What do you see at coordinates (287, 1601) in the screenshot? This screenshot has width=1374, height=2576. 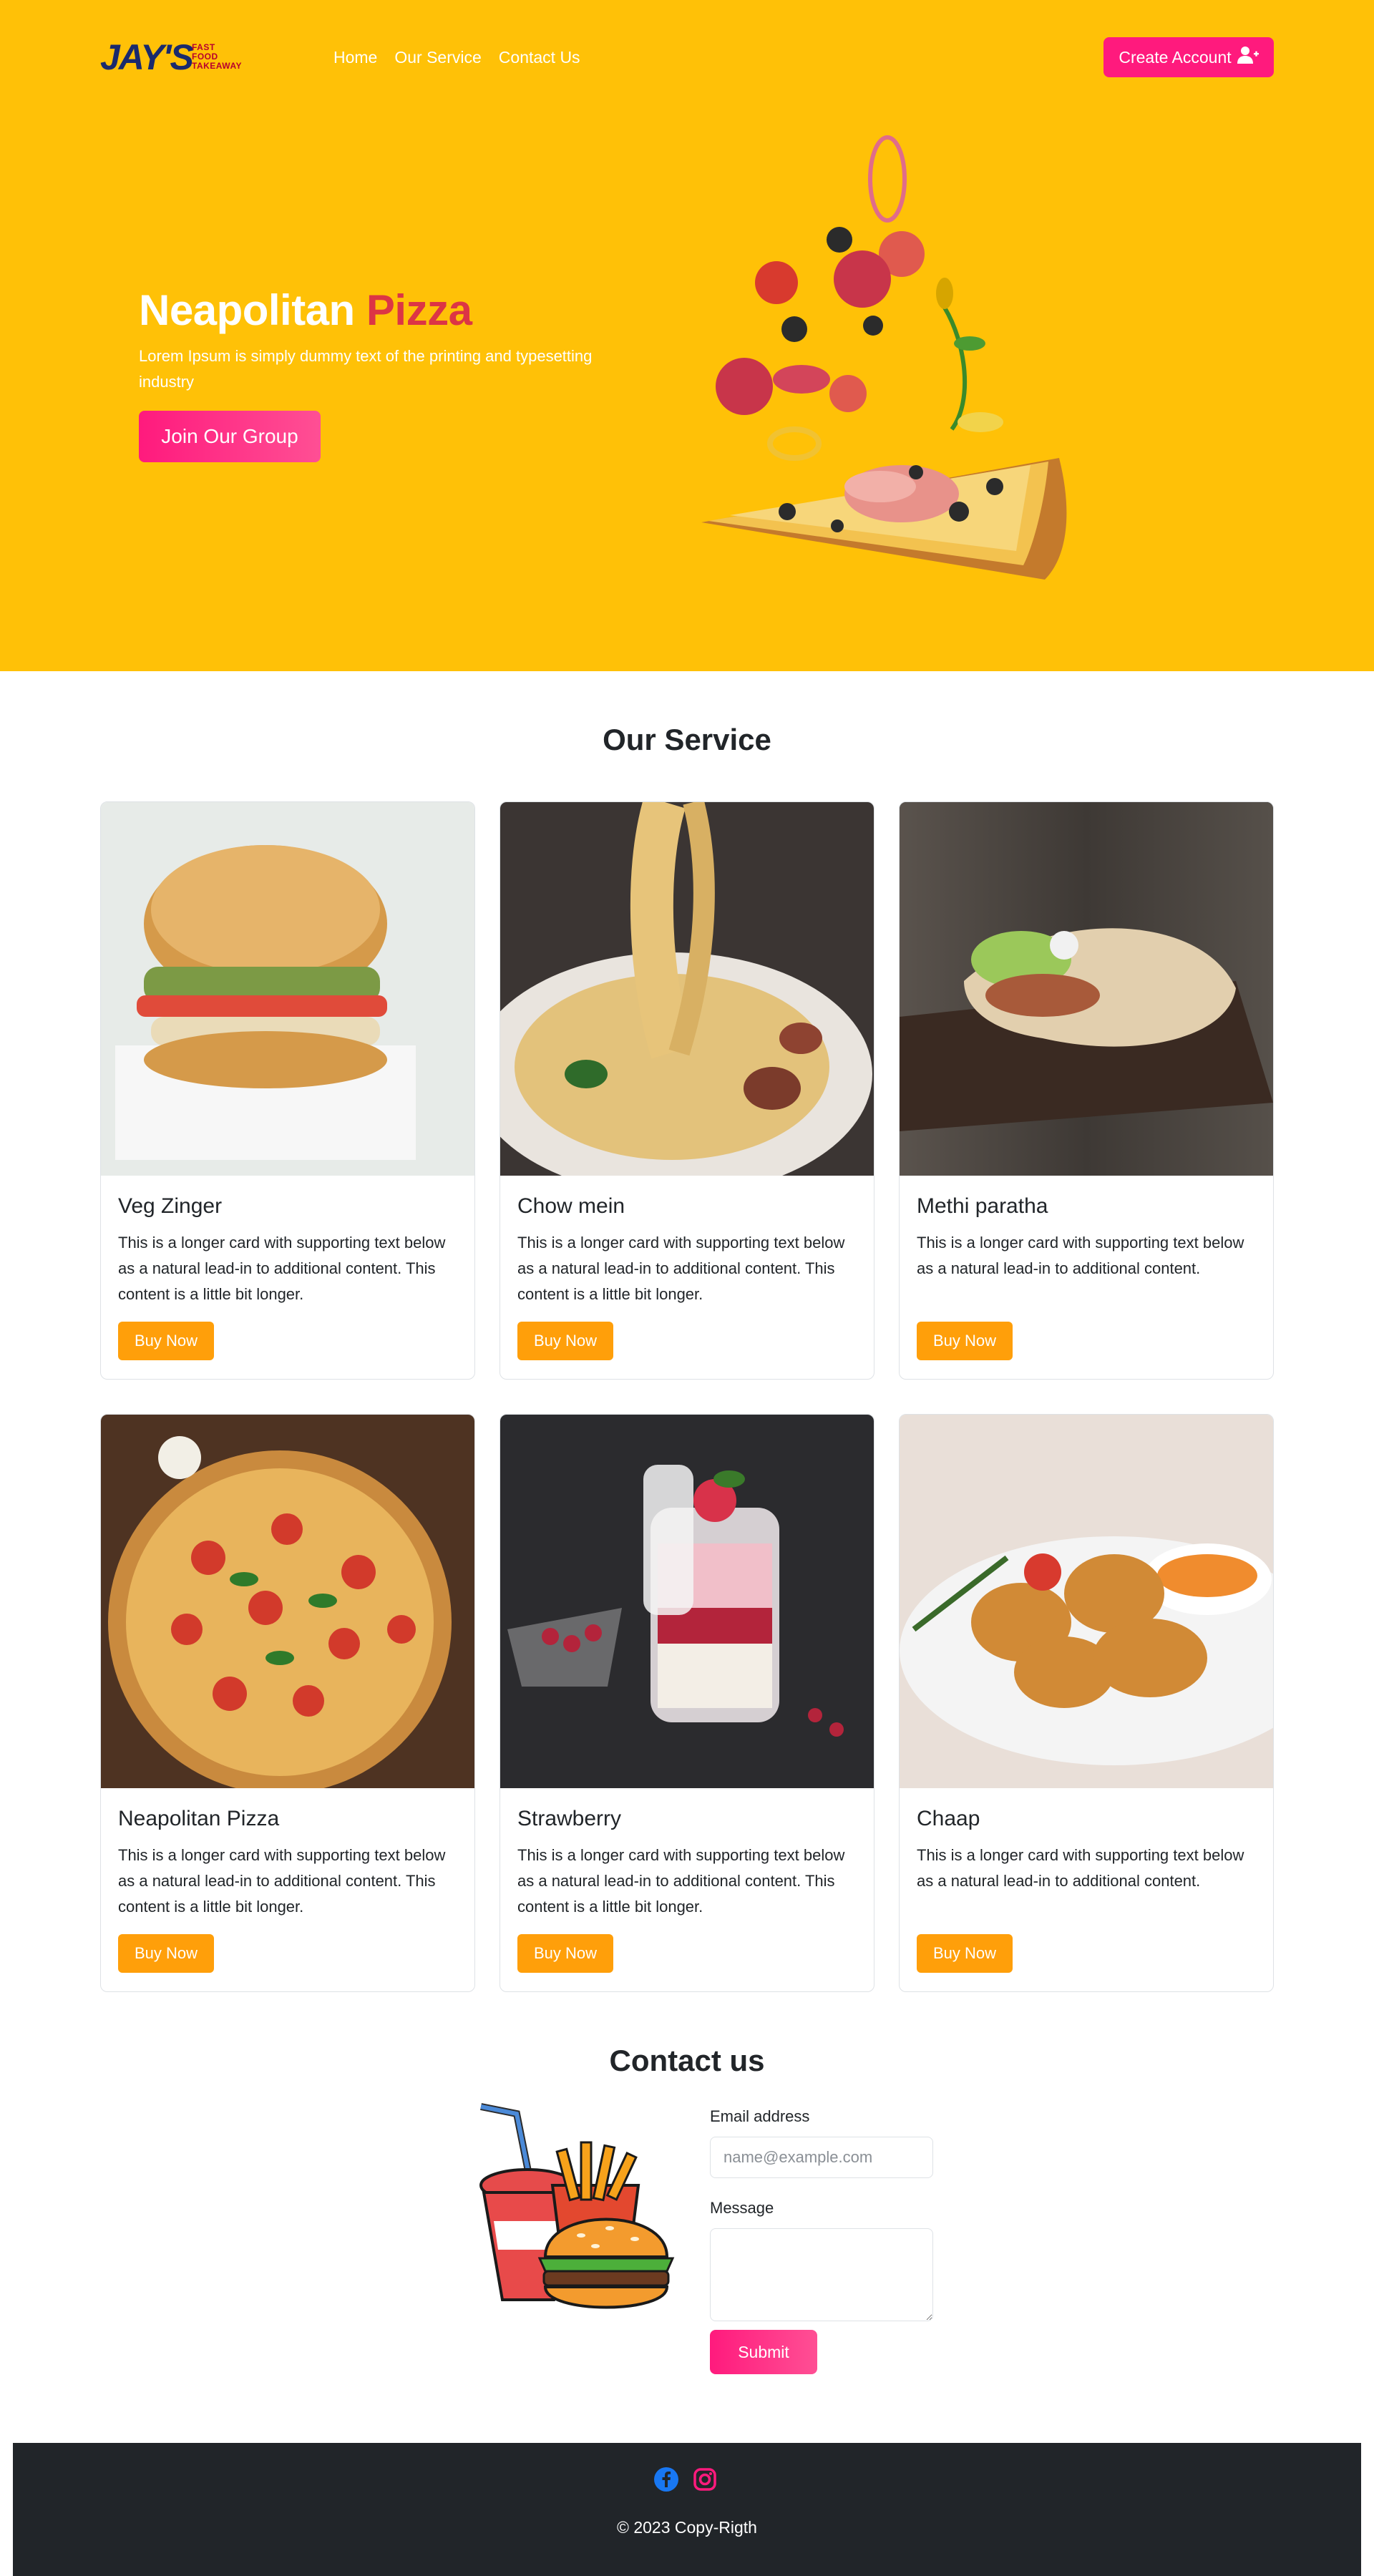 I see `pizza-photo` at bounding box center [287, 1601].